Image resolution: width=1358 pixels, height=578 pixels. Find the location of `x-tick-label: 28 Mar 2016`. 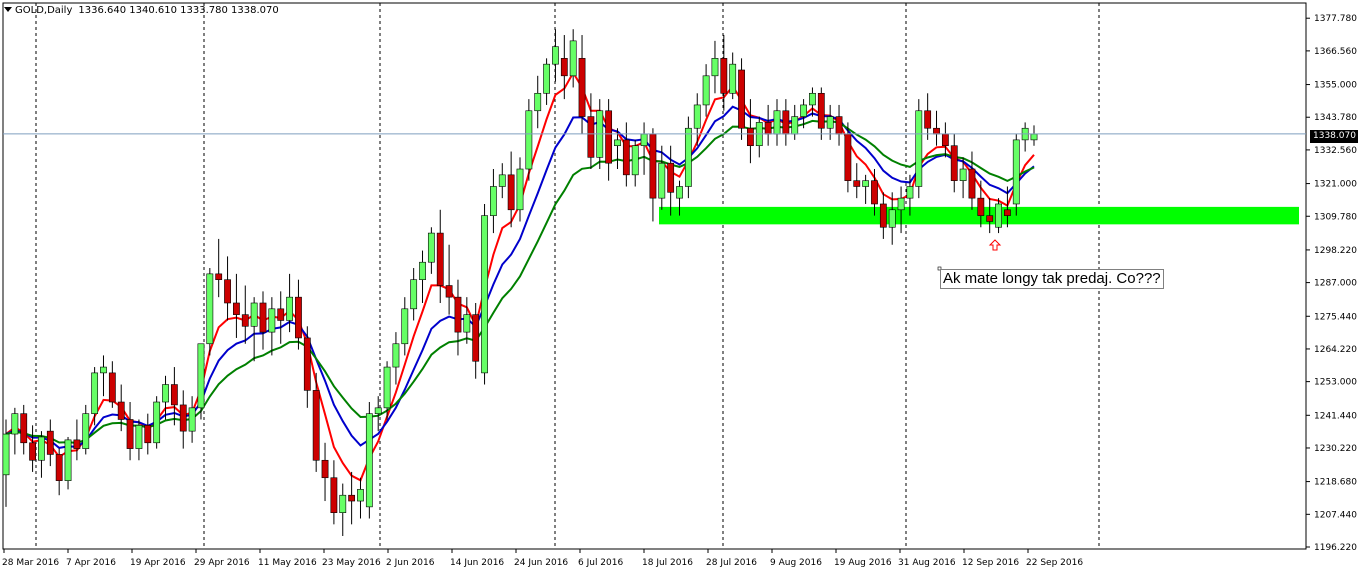

x-tick-label: 28 Mar 2016 is located at coordinates (30, 563).